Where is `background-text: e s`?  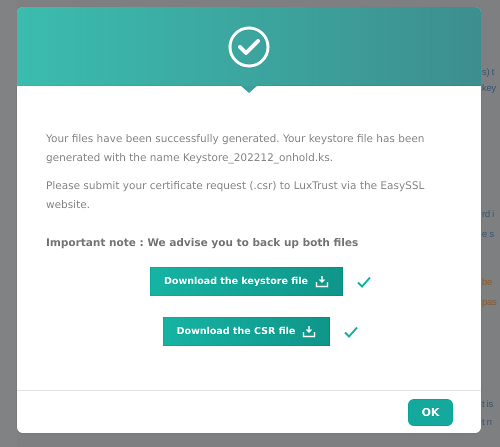
background-text: e s is located at coordinates (488, 235).